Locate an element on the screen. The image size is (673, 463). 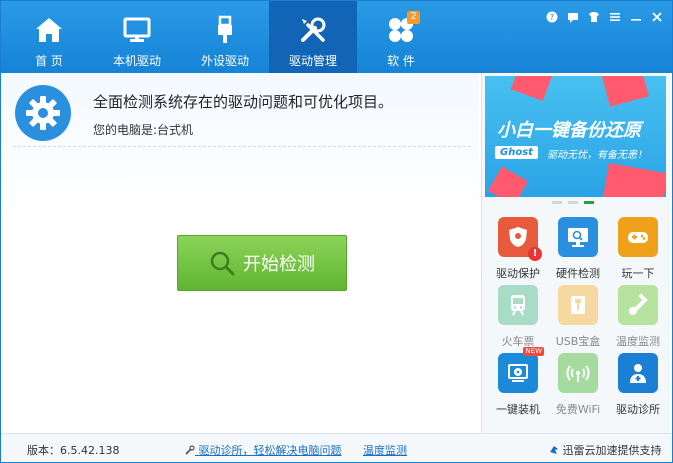
disc-install-icon is located at coordinates (518, 373).